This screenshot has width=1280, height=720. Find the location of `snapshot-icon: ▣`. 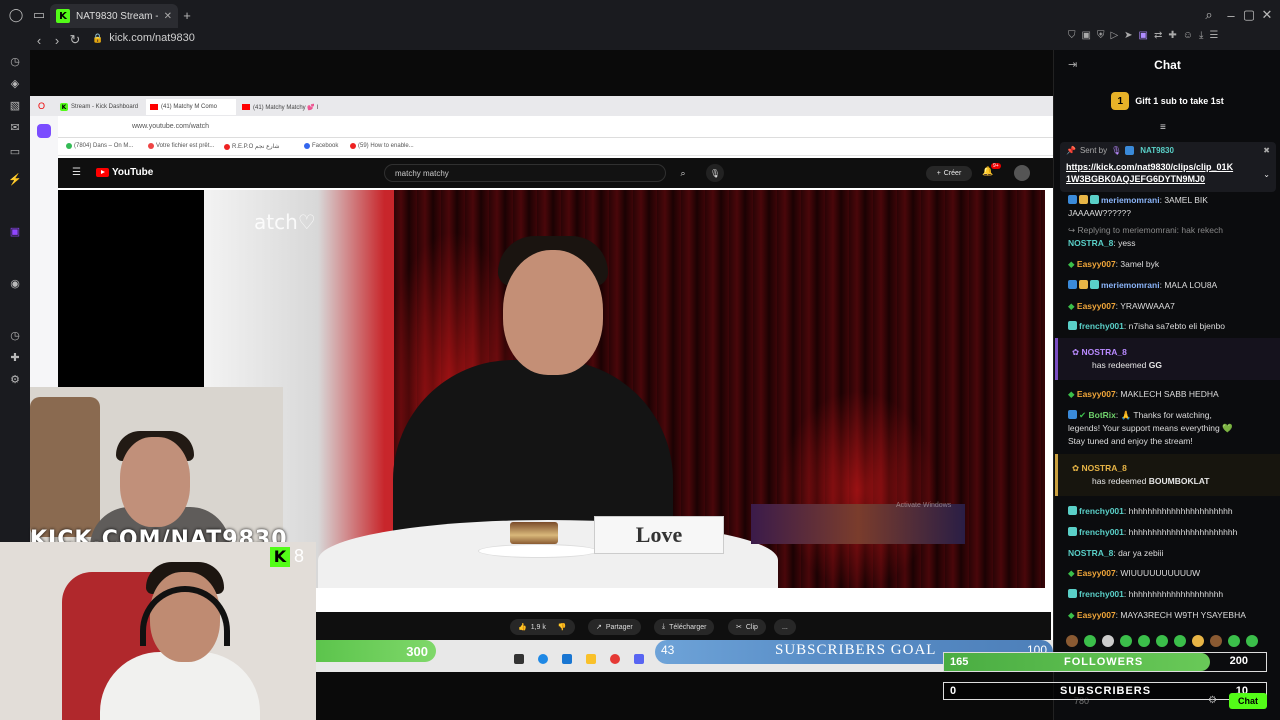

snapshot-icon: ▣ is located at coordinates (1086, 35).